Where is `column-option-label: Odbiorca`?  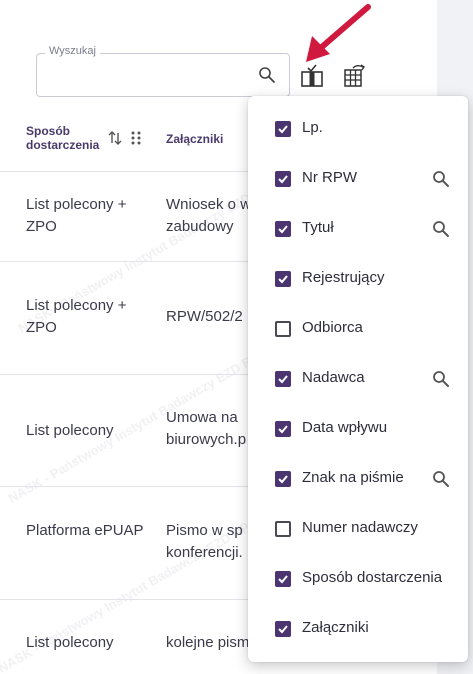 column-option-label: Odbiorca is located at coordinates (332, 327).